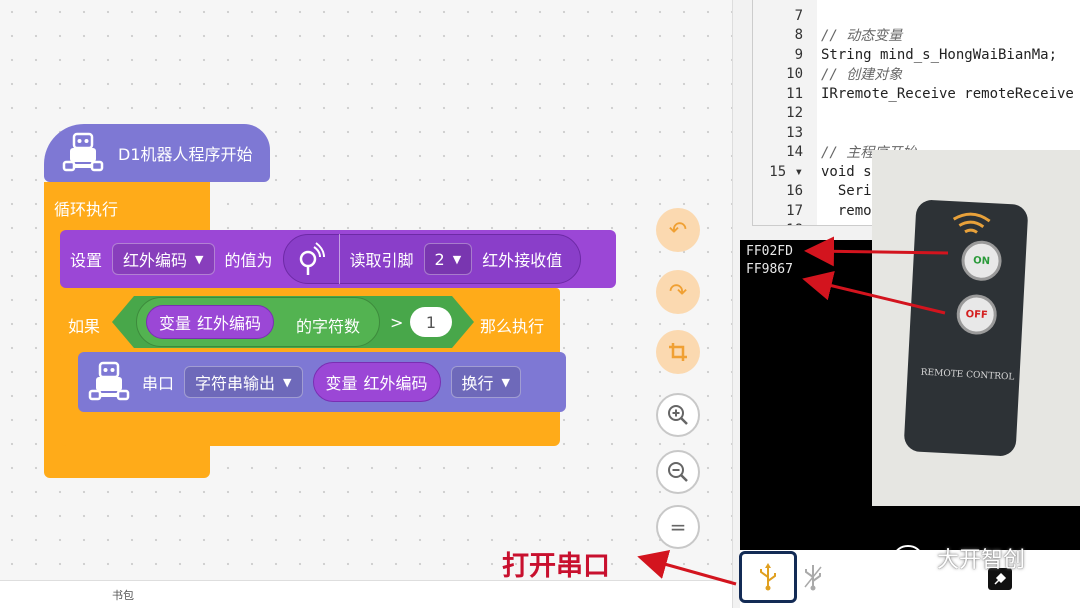 The width and height of the screenshot is (1080, 608). What do you see at coordinates (916, 113) in the screenshot?
I see `code-line: 12` at bounding box center [916, 113].